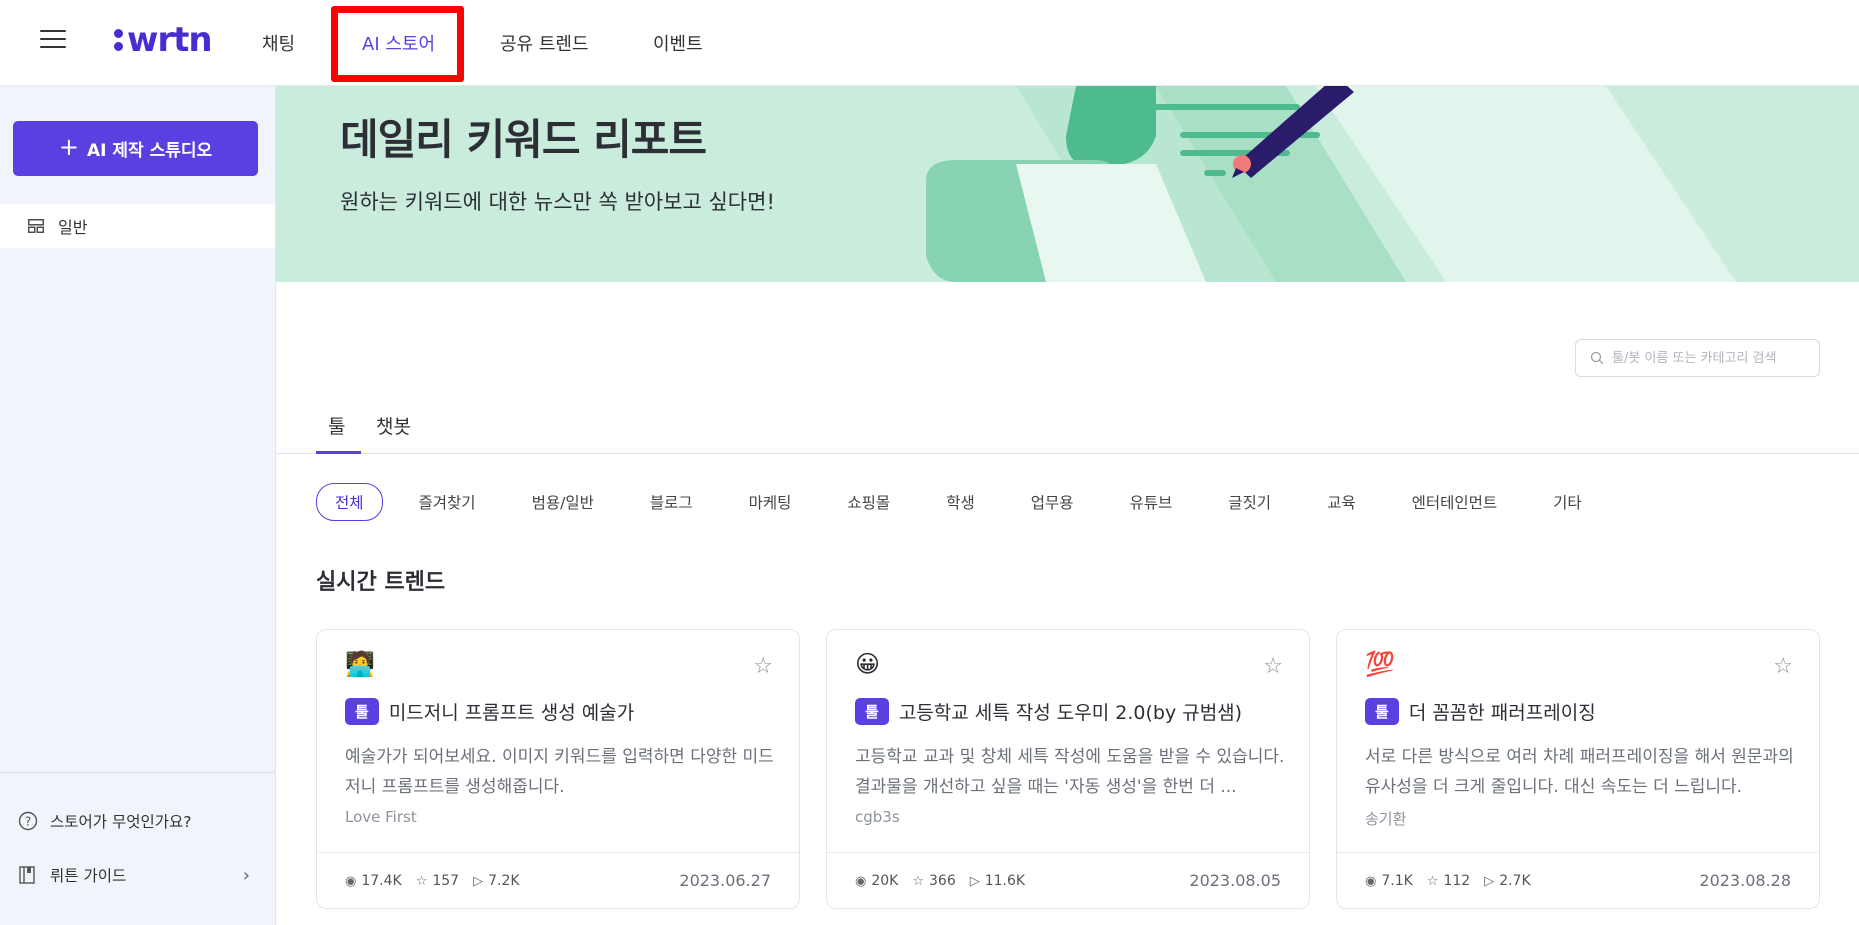  I want to click on runs-count: 11.6K, so click(1005, 881).